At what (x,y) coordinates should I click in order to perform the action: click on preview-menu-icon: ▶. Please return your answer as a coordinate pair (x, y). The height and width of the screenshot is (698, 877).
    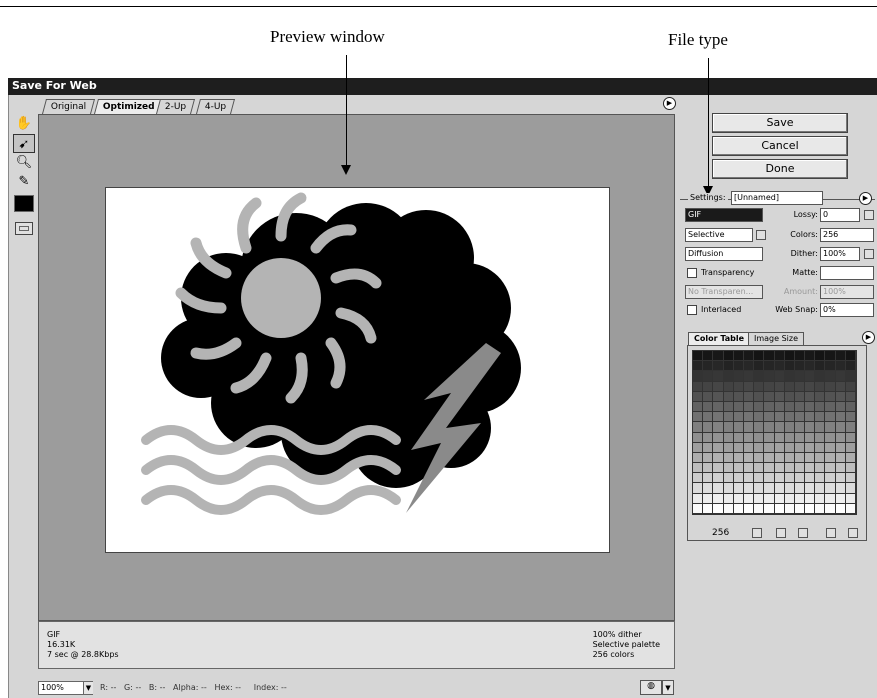
    Looking at the image, I should click on (669, 103).